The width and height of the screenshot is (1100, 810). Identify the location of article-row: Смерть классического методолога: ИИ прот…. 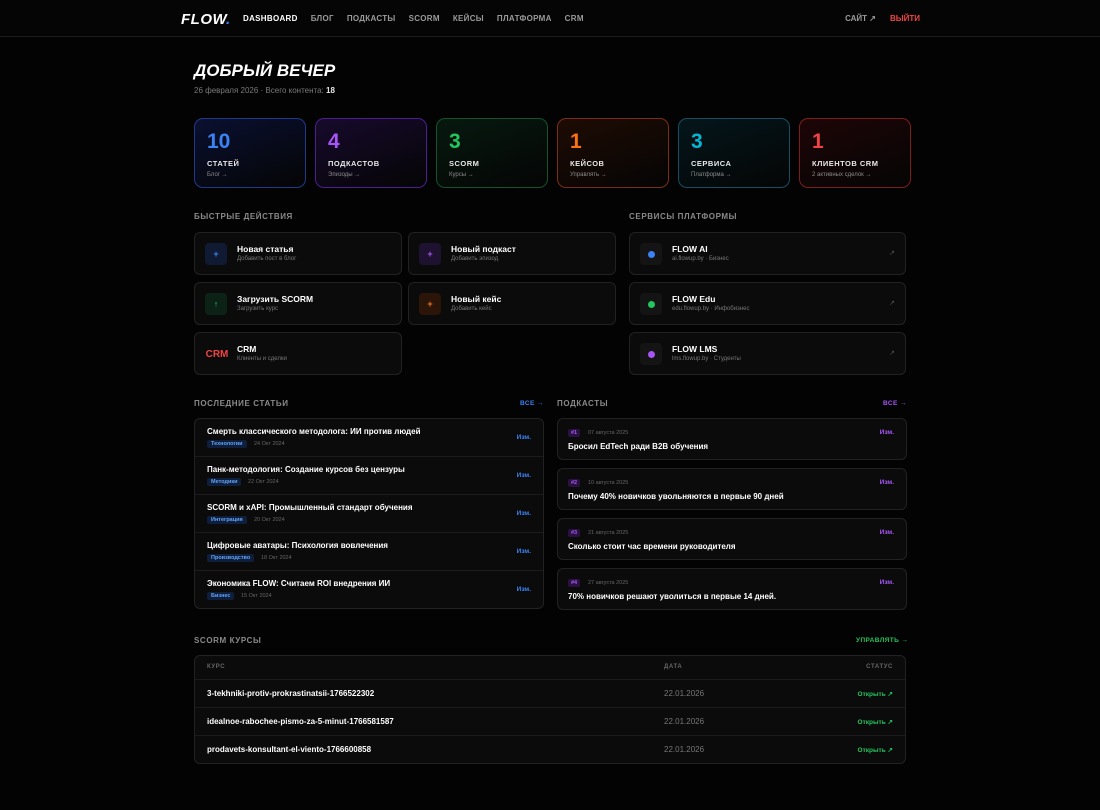
(369, 438).